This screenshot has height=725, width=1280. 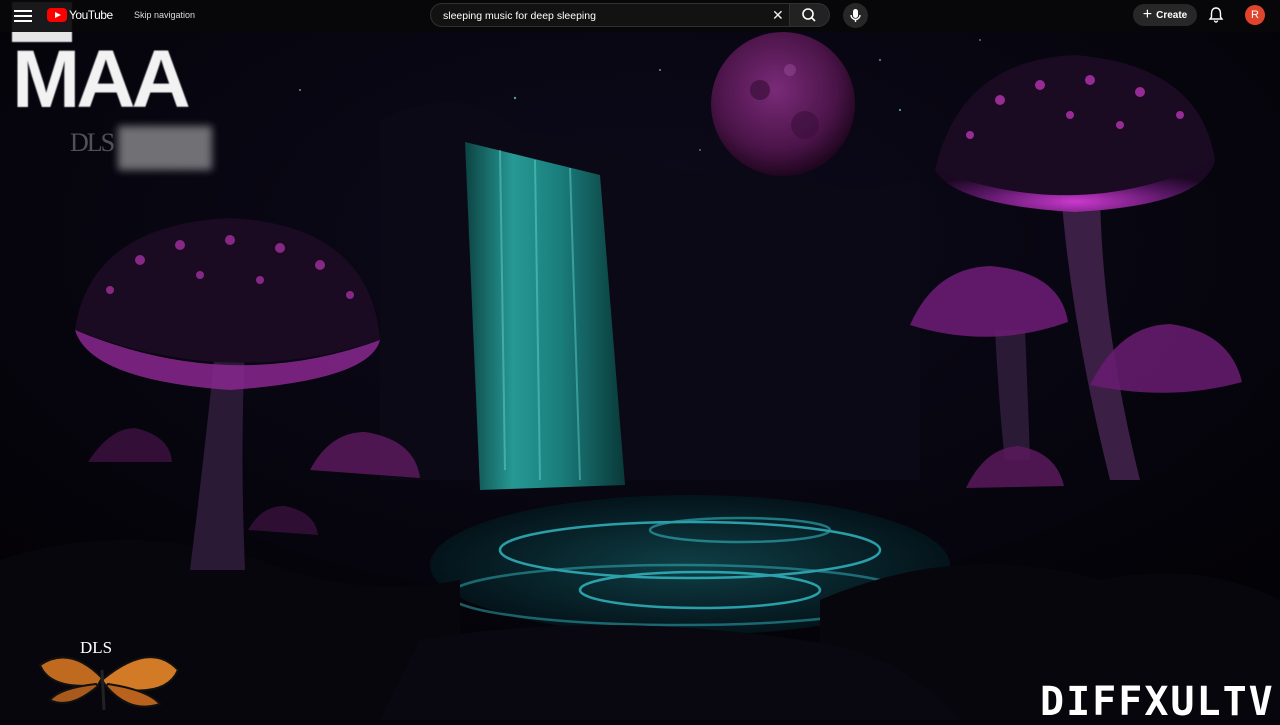 What do you see at coordinates (603, 16) in the screenshot?
I see `search-input` at bounding box center [603, 16].